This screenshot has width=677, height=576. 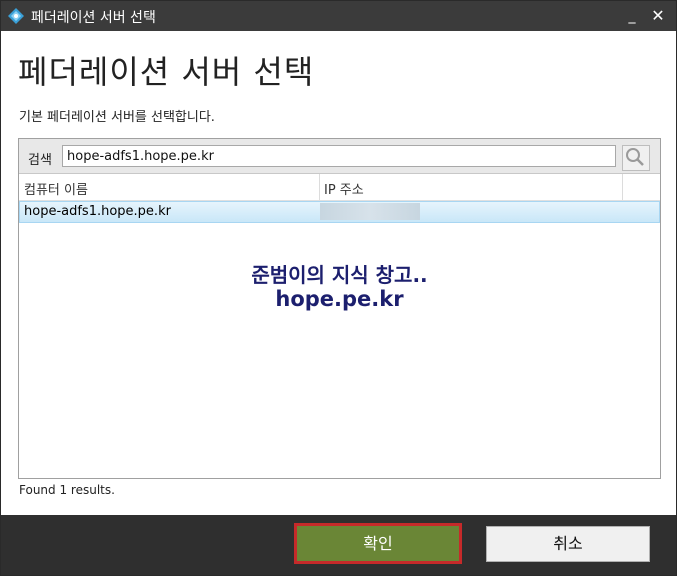 I want to click on server-name-cell: hope-adfs1.hope.pe.kr, so click(x=97, y=211).